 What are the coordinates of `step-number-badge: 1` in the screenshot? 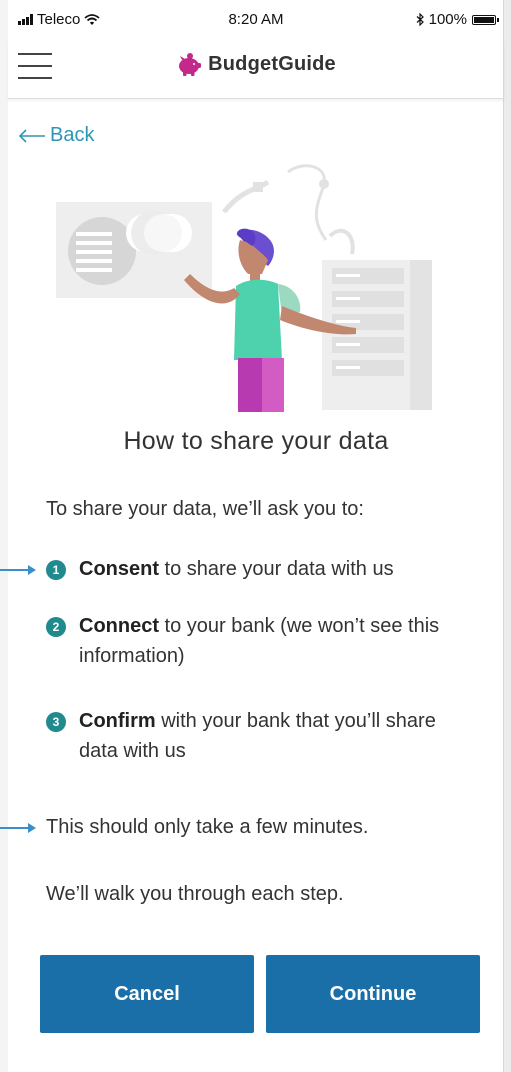 It's located at (56, 570).